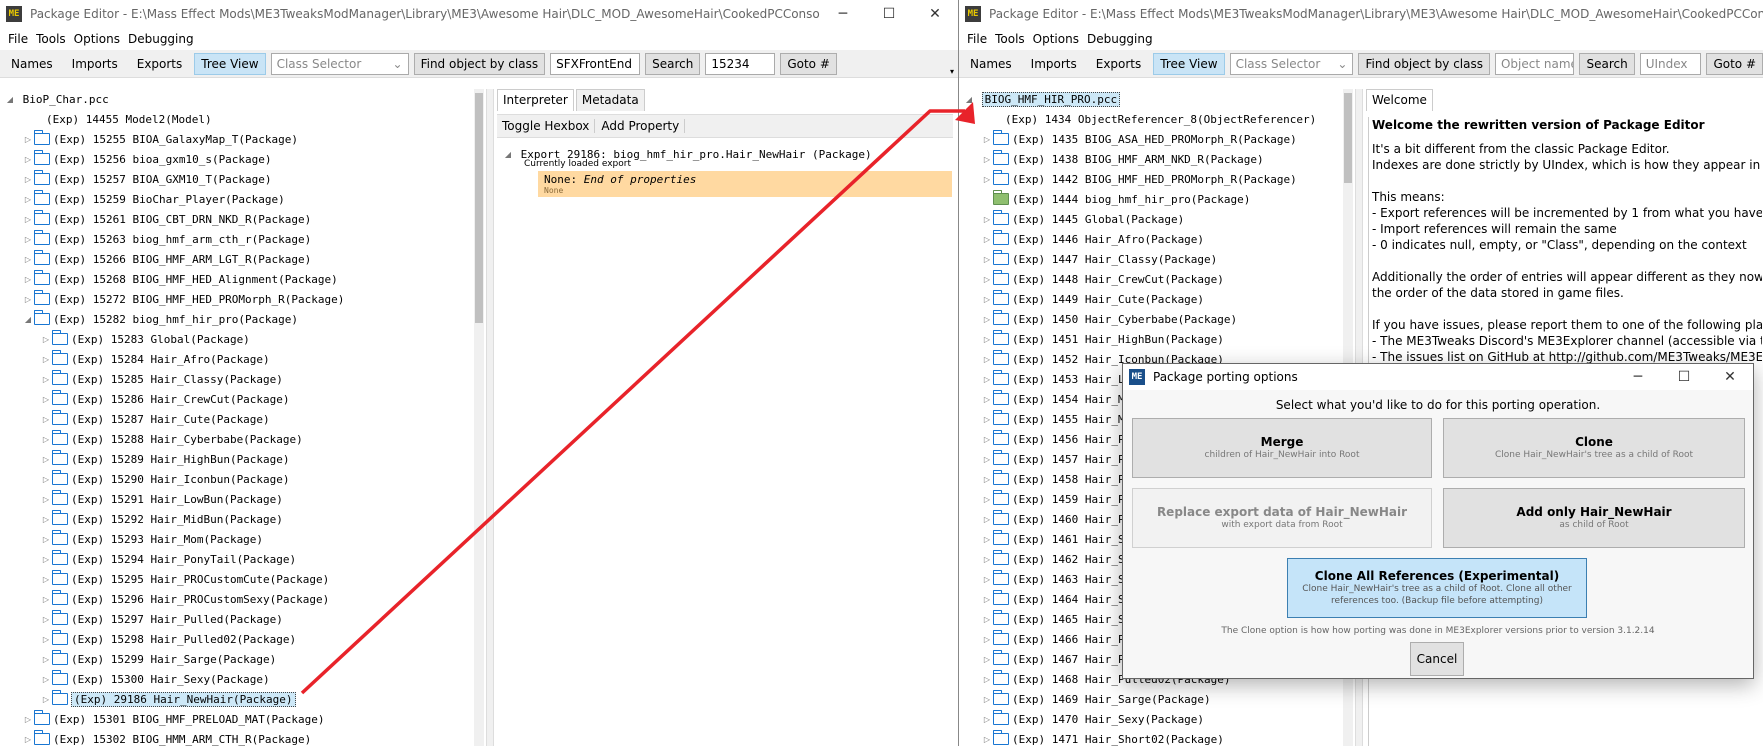  I want to click on search-button: Search, so click(1607, 63).